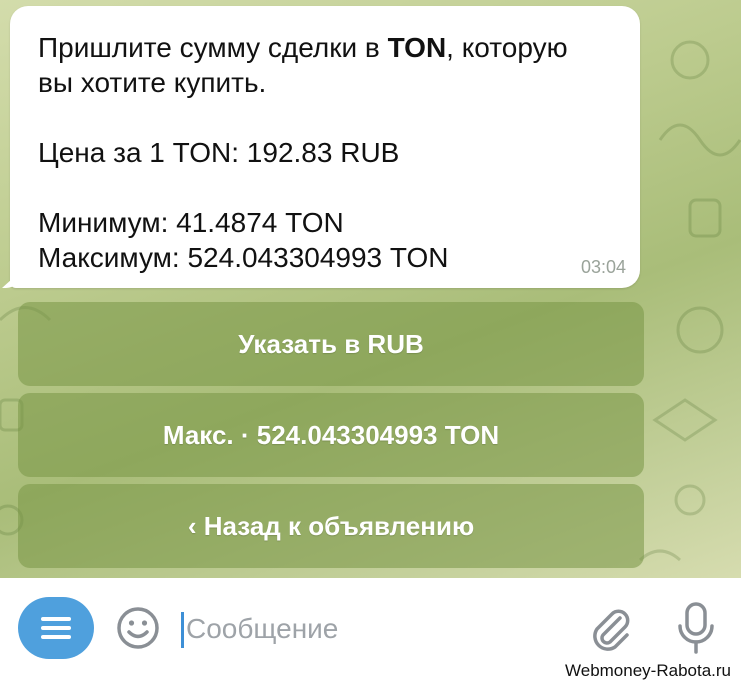 This screenshot has width=741, height=685. Describe the element at coordinates (376, 629) in the screenshot. I see `message-input` at that location.